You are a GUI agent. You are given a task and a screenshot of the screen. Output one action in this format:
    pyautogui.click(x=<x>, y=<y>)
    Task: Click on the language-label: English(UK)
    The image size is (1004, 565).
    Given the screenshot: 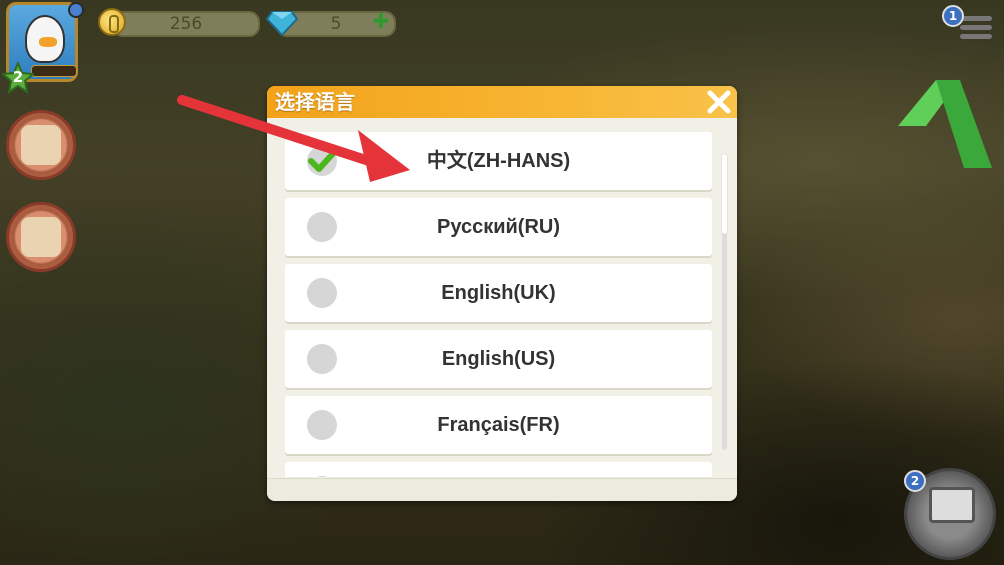 What is the action you would take?
    pyautogui.click(x=498, y=293)
    